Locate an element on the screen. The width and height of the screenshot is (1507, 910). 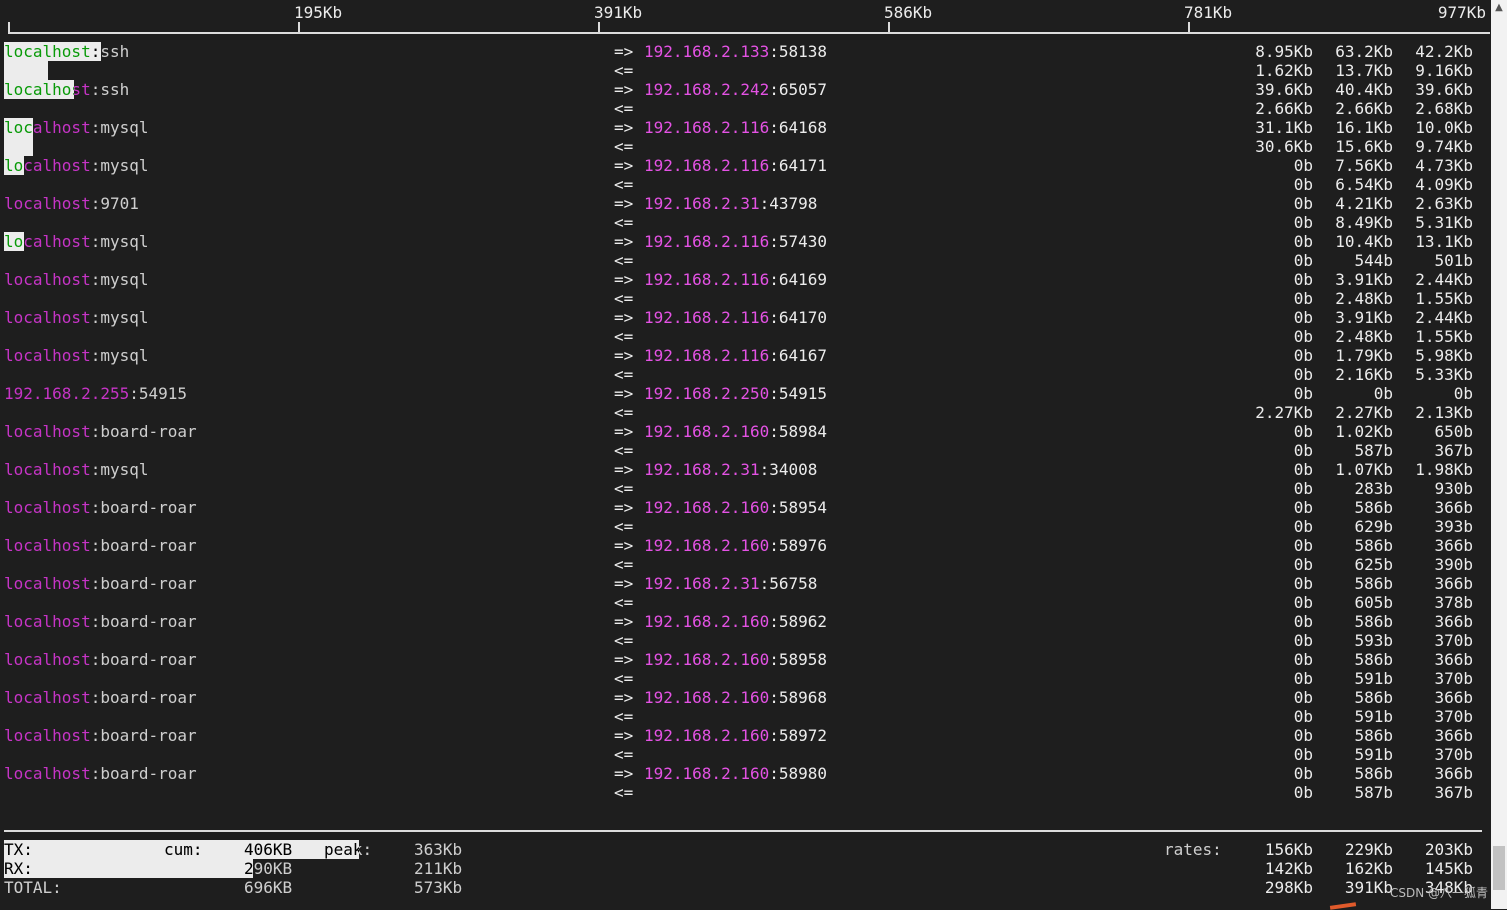
destination-ip: 192.168.2.250 is located at coordinates (707, 393).